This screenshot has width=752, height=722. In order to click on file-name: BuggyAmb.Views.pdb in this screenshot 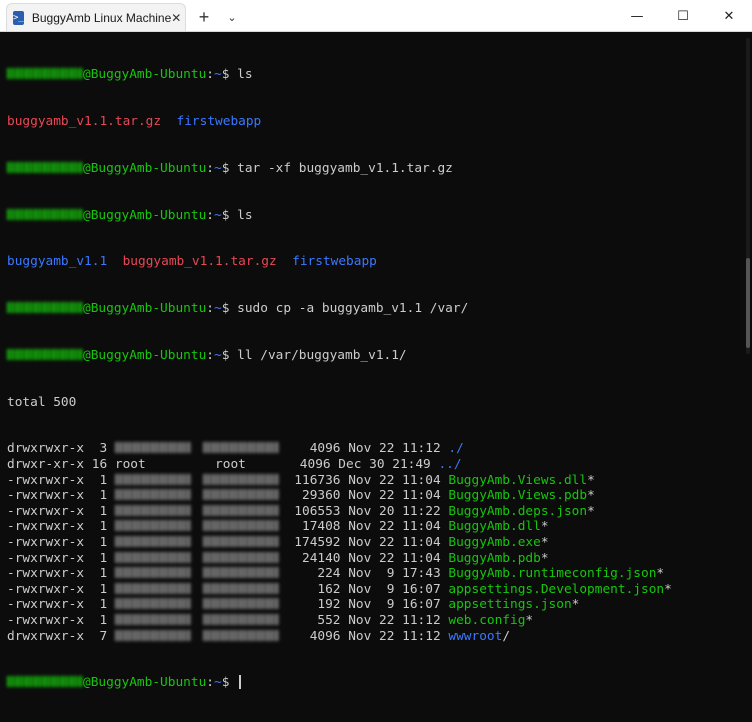, I will do `click(518, 496)`.